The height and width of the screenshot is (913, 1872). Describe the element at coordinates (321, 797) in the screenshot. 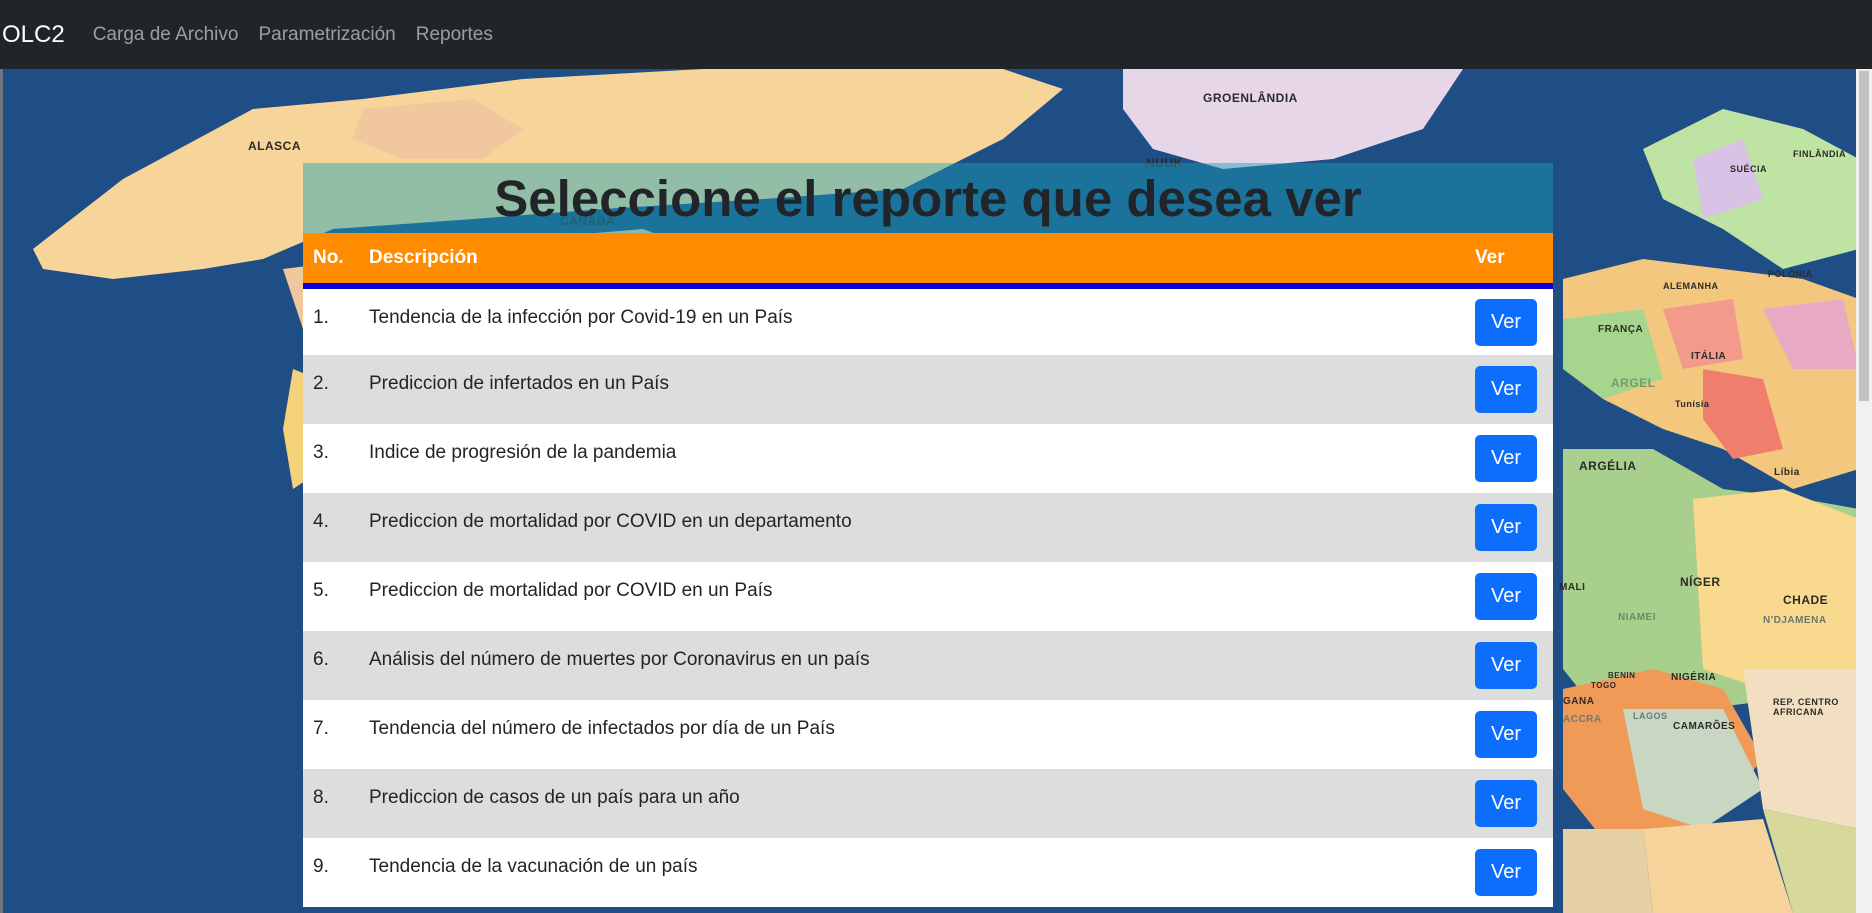

I see `row-number: 8.` at that location.